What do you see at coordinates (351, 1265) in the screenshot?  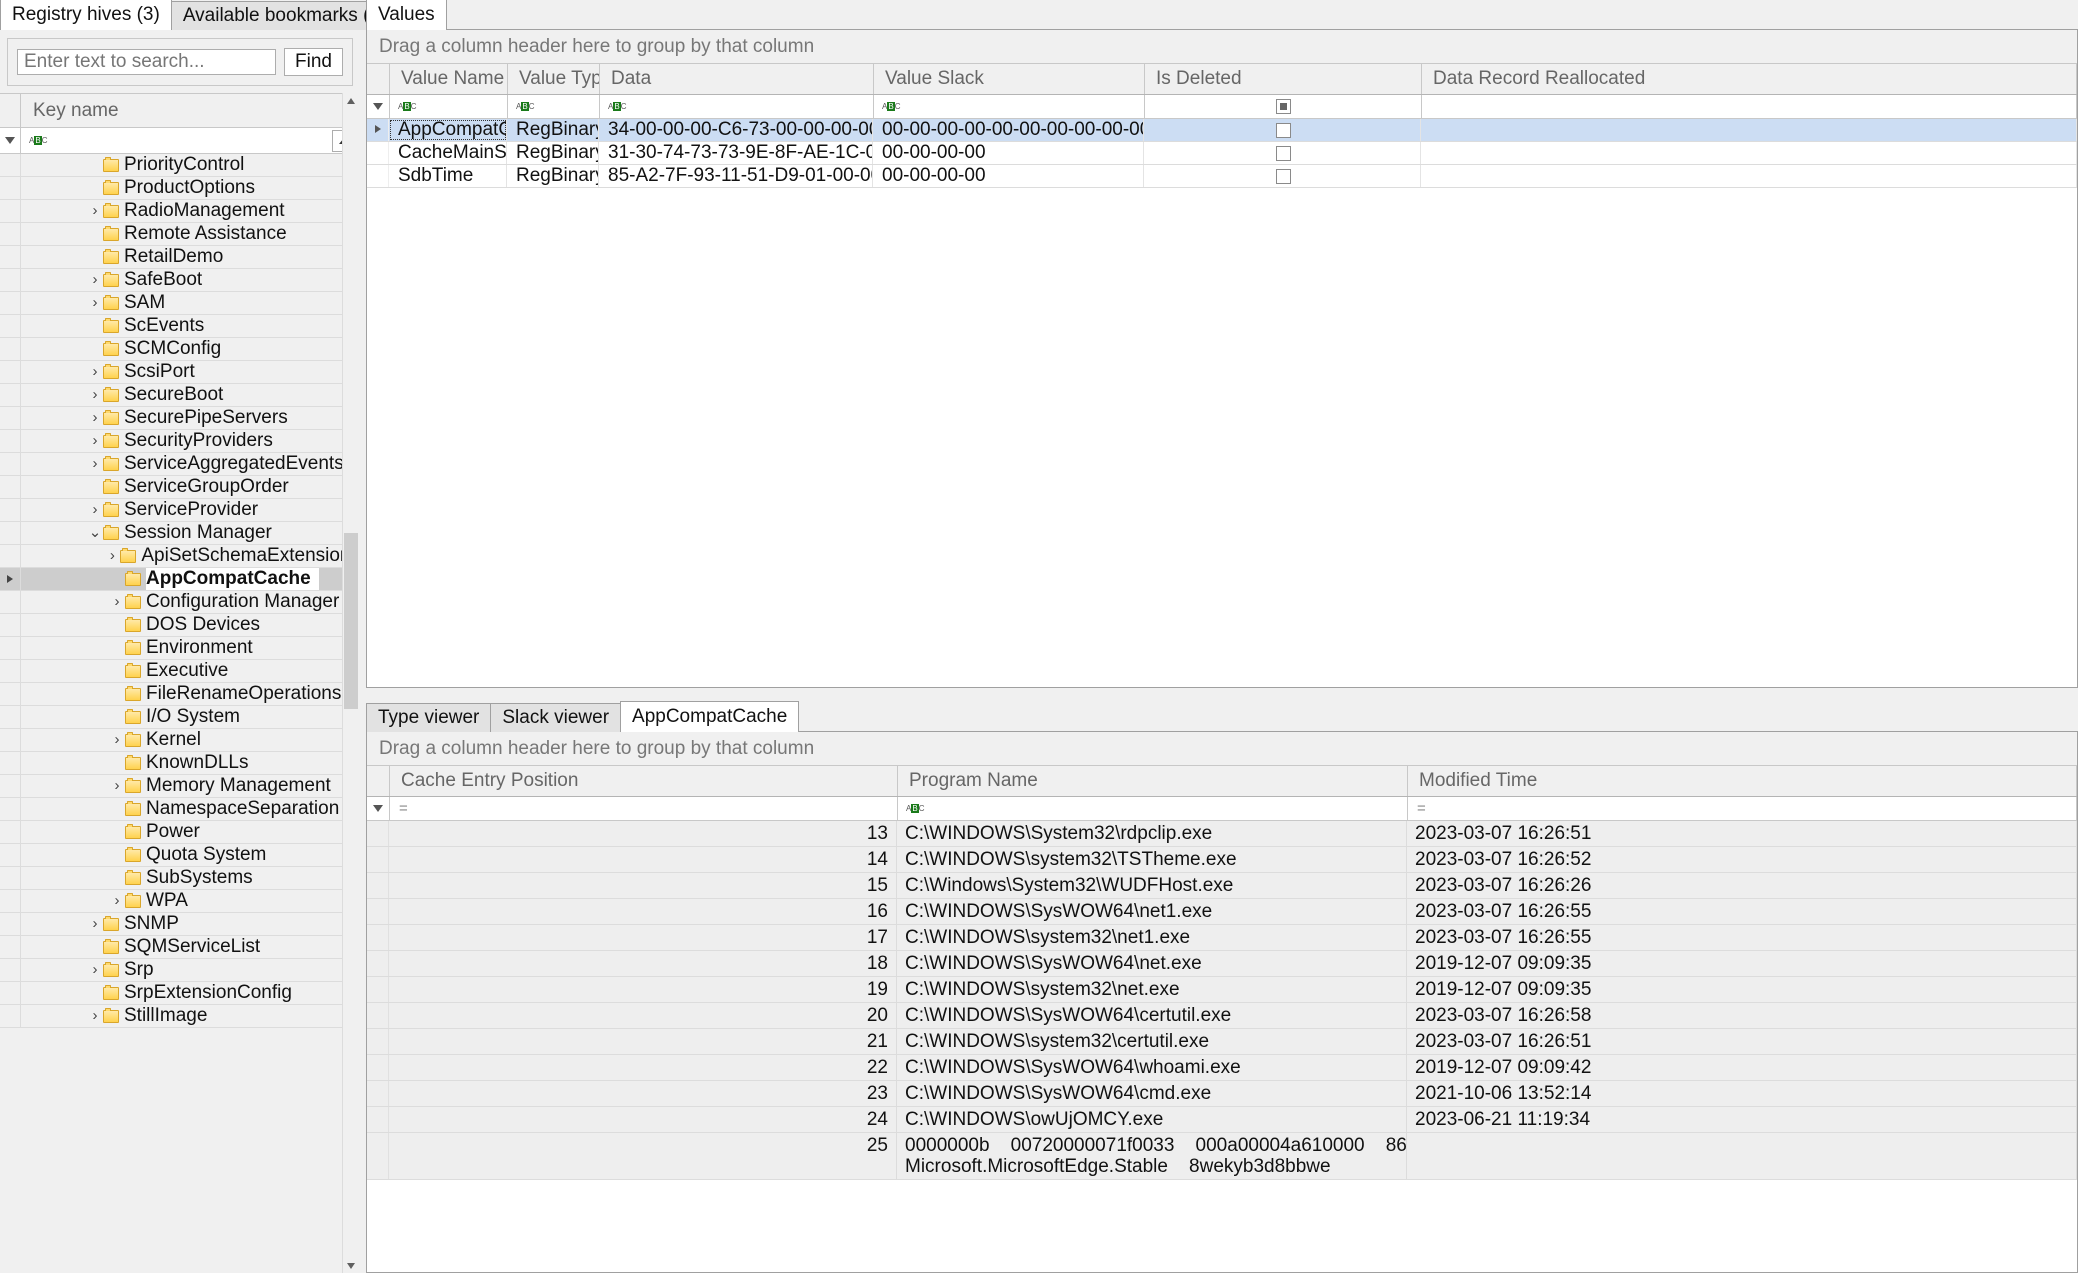 I see `scrollbar-down-arrow` at bounding box center [351, 1265].